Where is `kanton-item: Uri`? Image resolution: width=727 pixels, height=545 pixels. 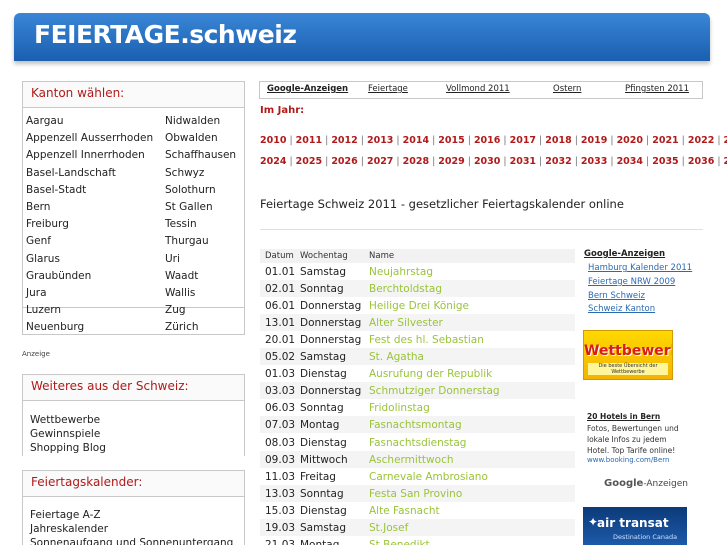
kanton-item: Uri is located at coordinates (172, 259).